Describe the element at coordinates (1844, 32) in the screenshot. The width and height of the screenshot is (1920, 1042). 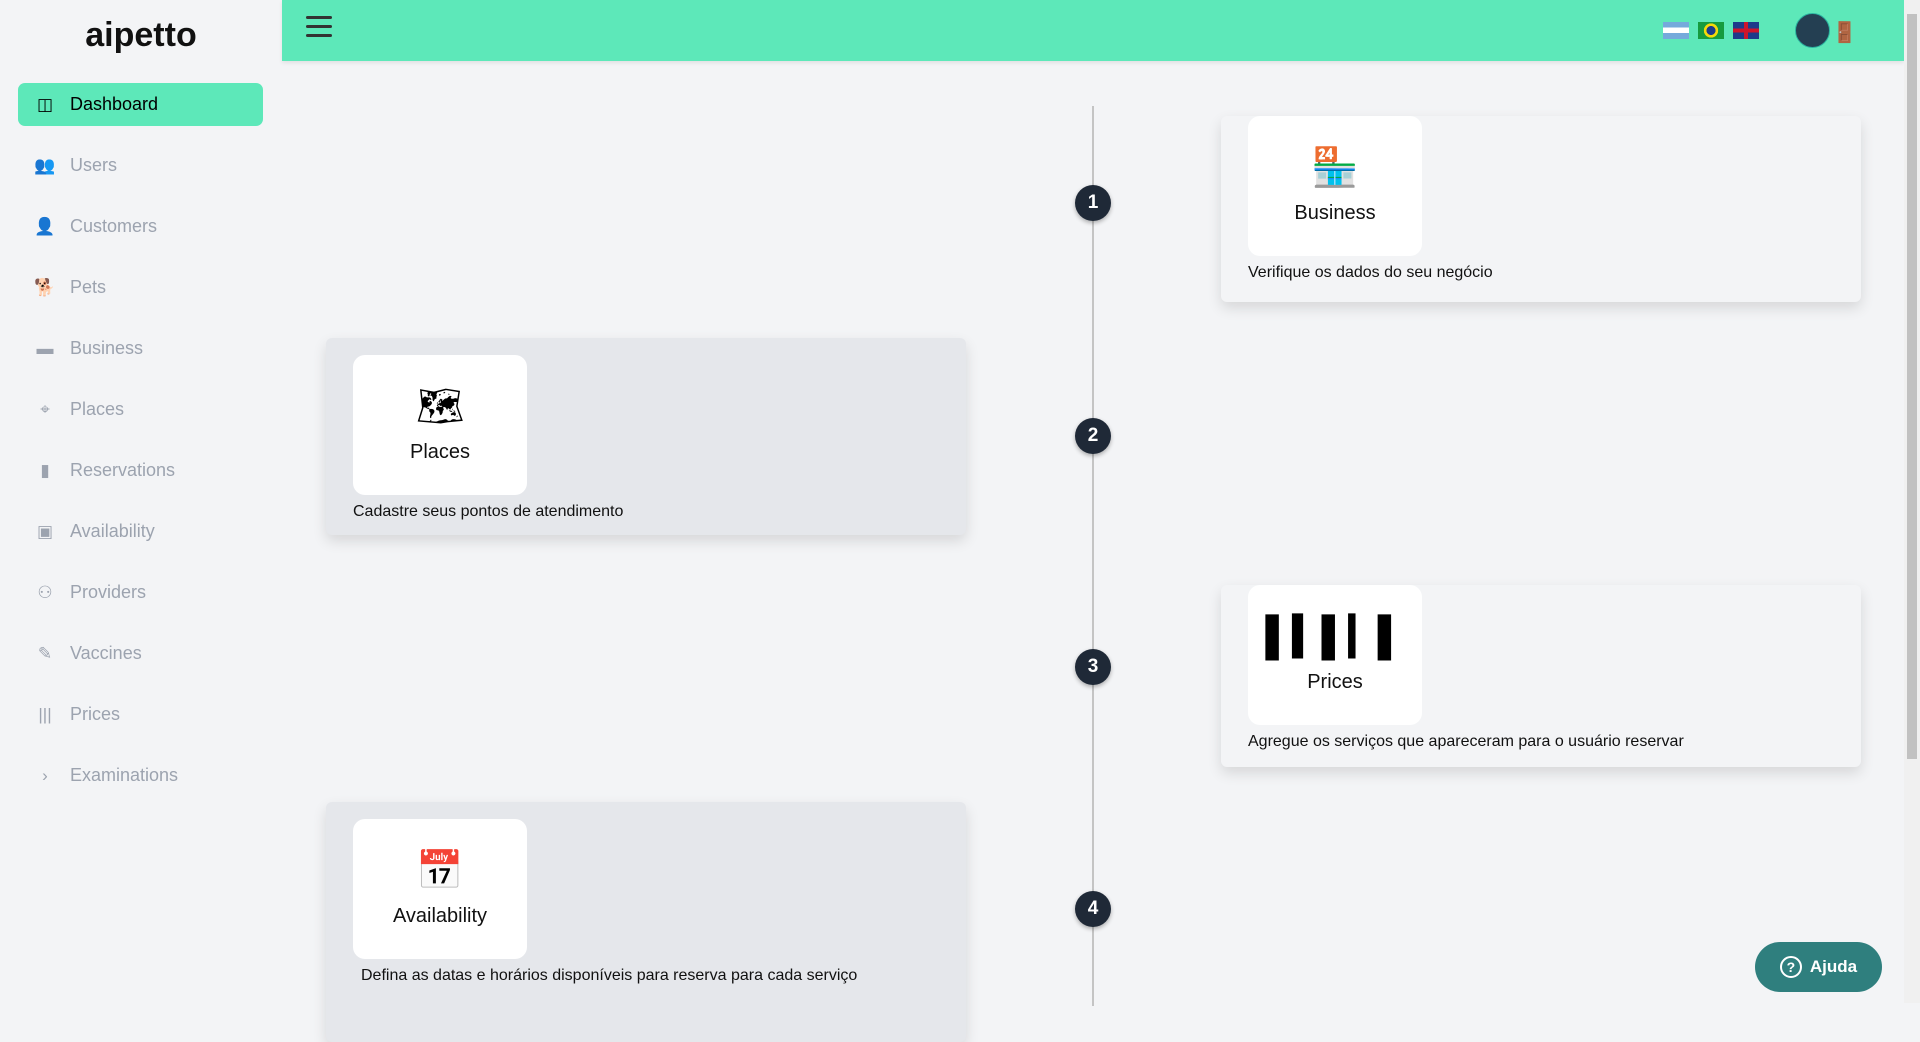
I see `logout-door-icon: 🚪` at that location.